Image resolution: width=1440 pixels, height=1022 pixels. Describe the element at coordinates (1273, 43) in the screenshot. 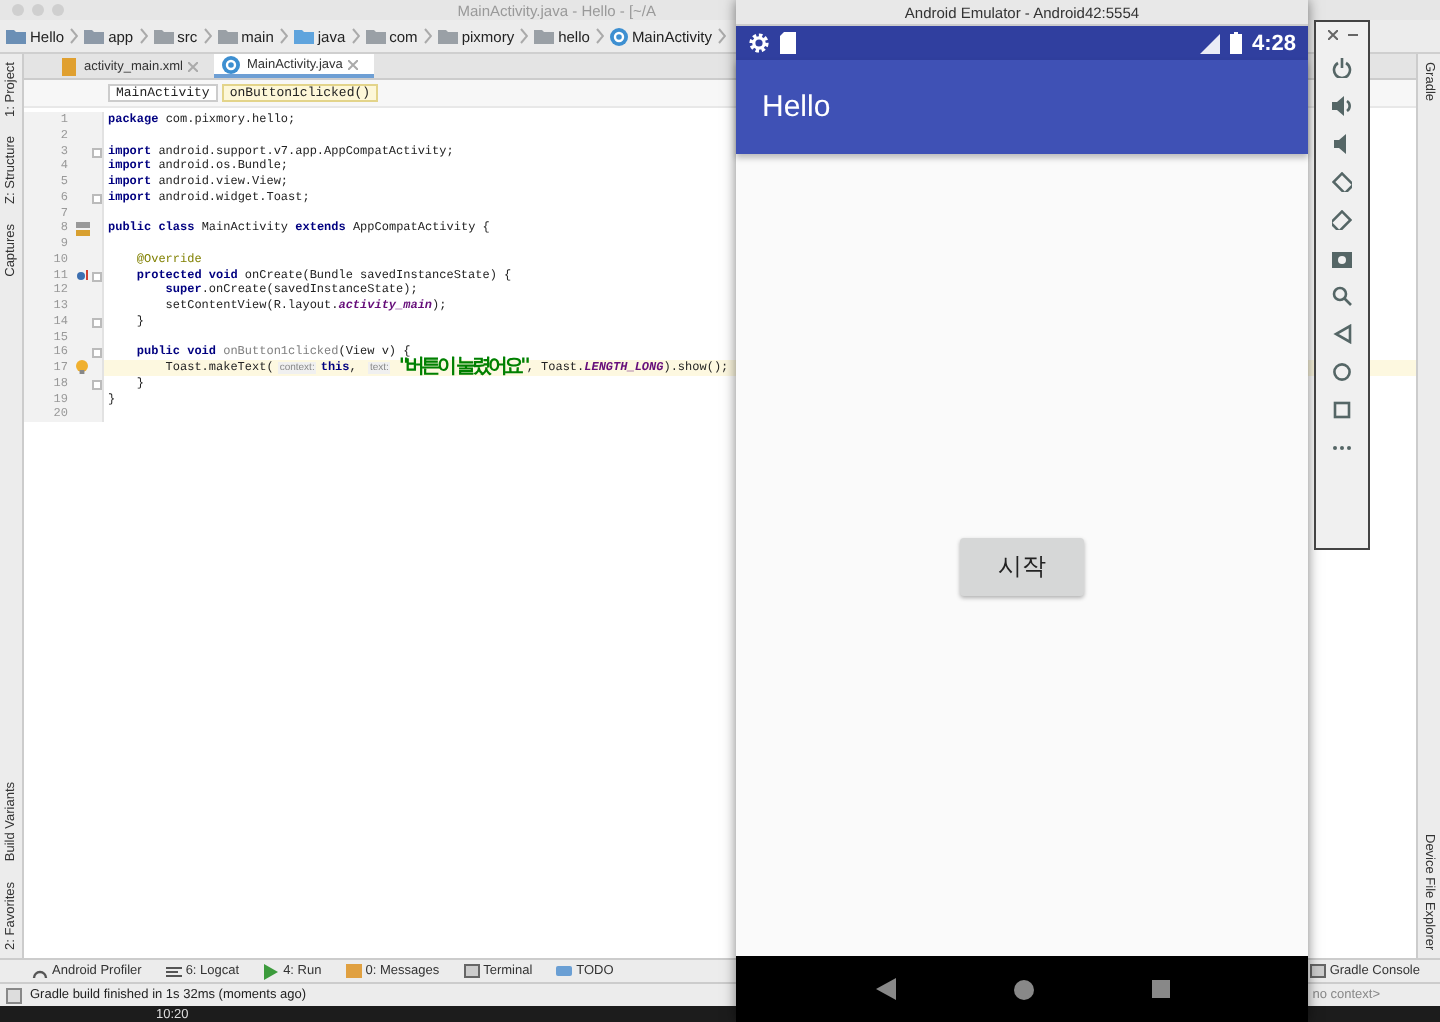

I see `status-time: 4:28` at that location.